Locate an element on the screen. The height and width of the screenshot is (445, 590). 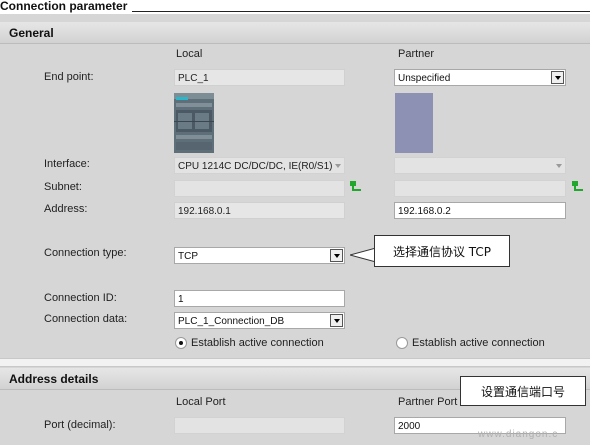
connection-id-label: Connection ID: is located at coordinates (80, 298).